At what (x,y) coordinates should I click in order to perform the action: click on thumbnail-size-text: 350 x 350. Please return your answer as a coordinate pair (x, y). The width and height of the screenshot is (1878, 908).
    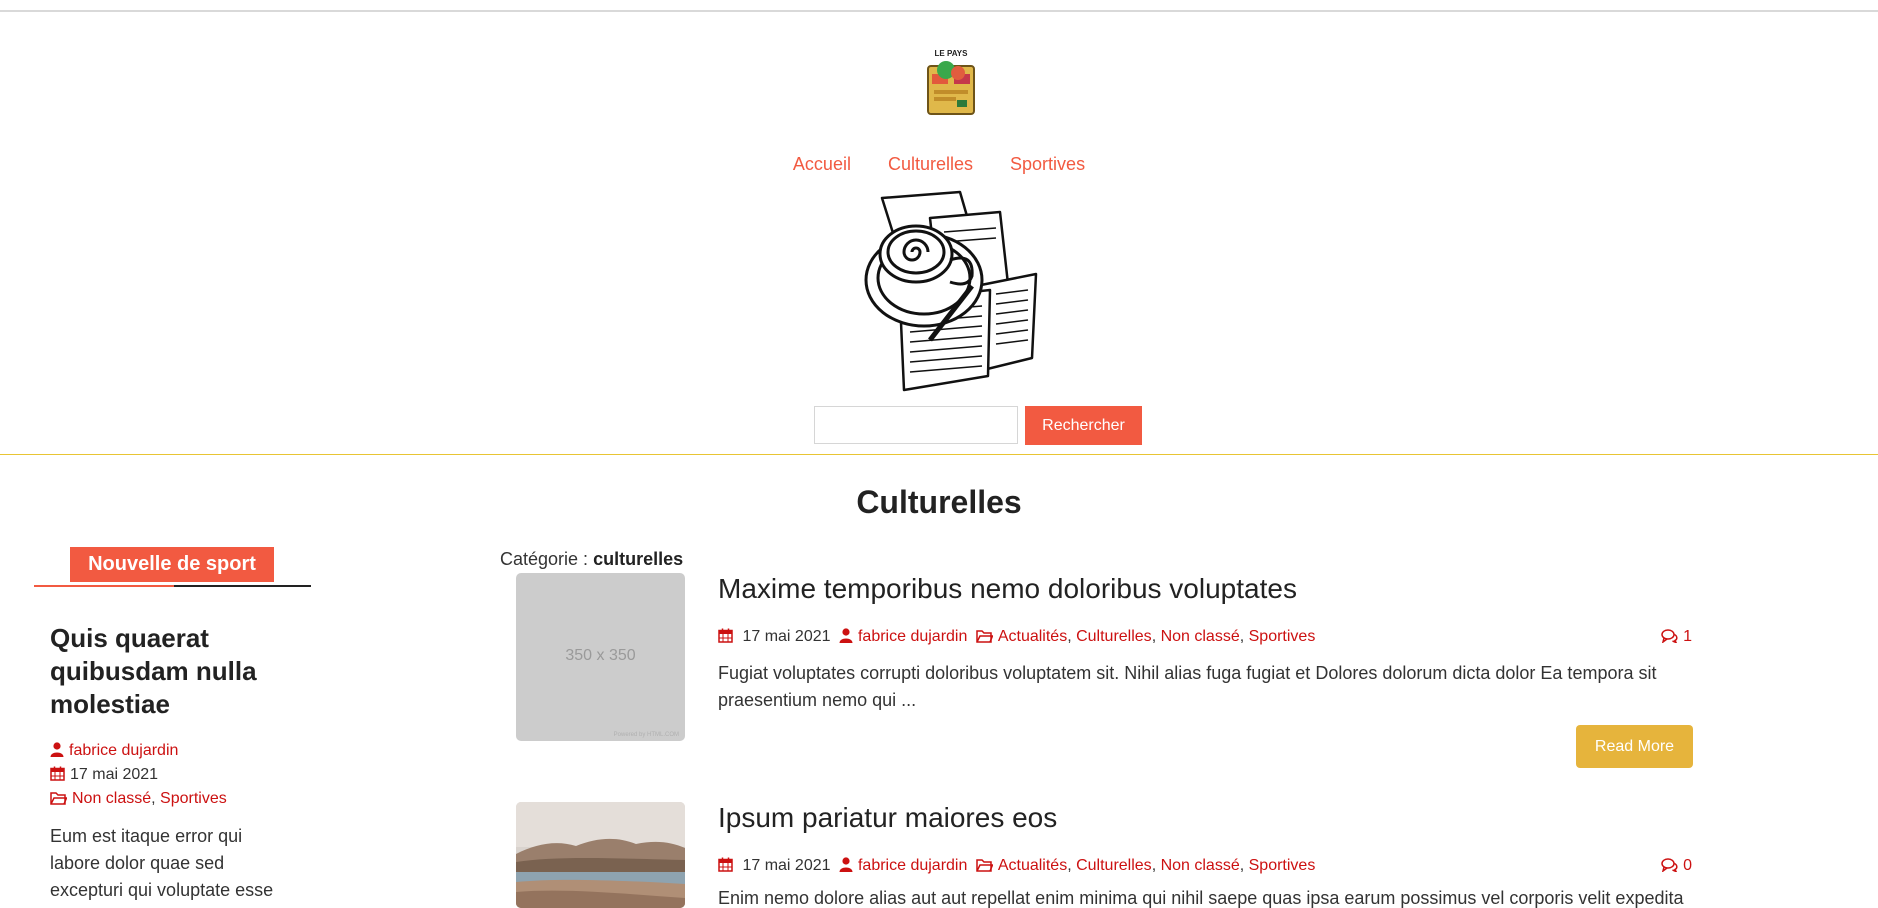
    Looking at the image, I should click on (600, 655).